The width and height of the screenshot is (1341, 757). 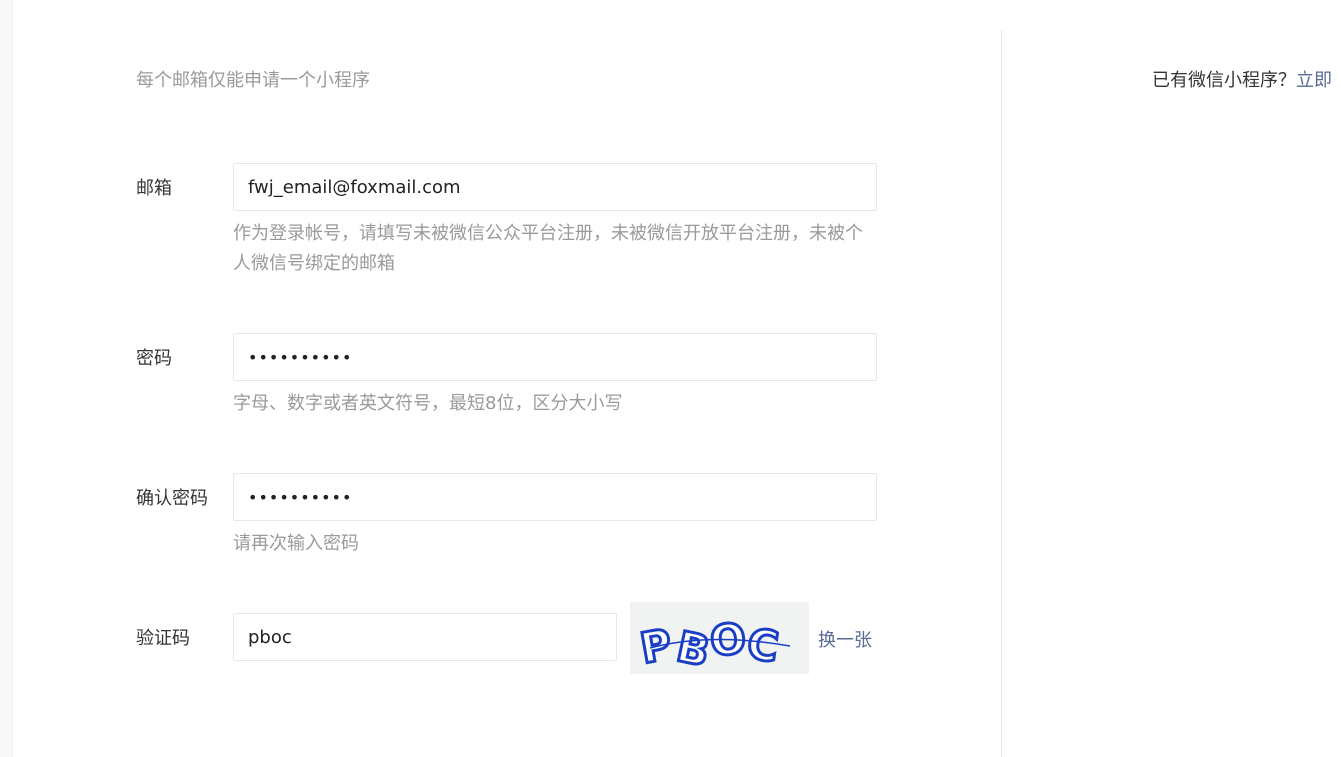 What do you see at coordinates (555, 357) in the screenshot?
I see `password-field: ••••••••••` at bounding box center [555, 357].